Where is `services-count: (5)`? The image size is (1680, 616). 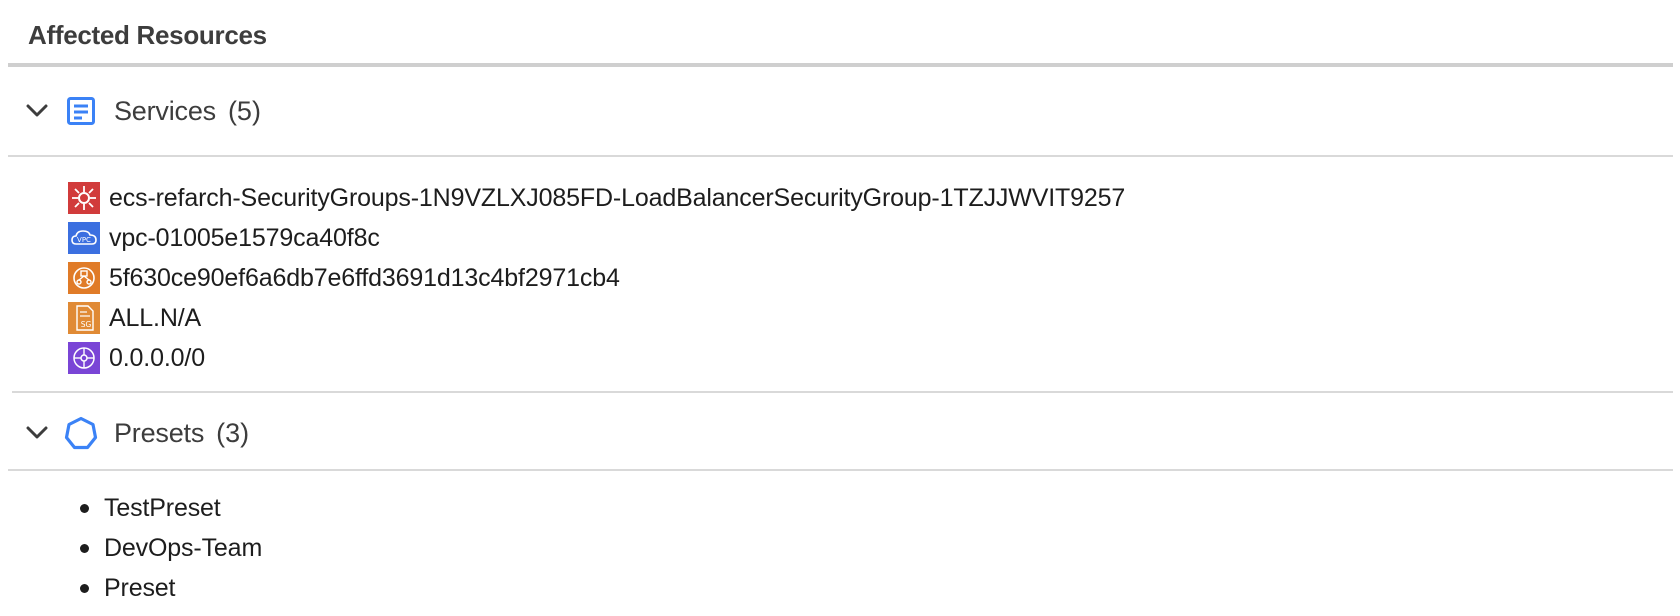
services-count: (5) is located at coordinates (244, 110).